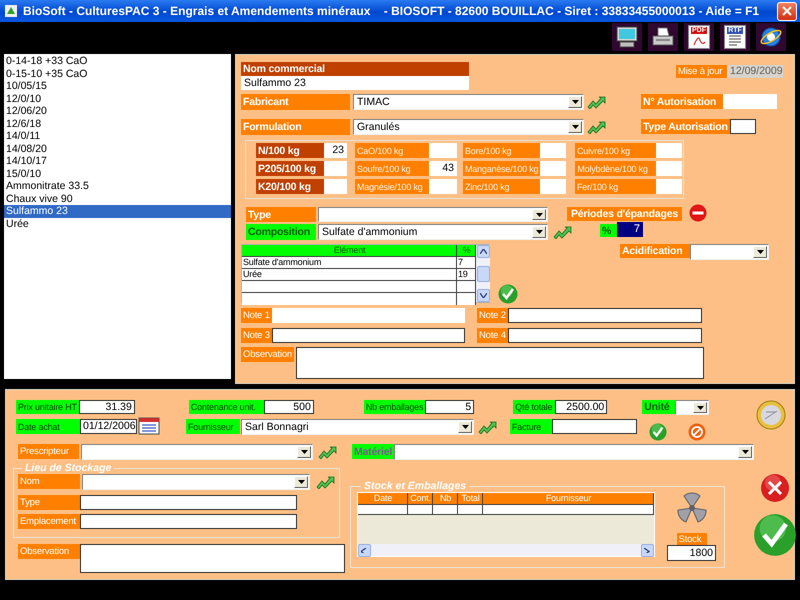  What do you see at coordinates (68, 468) in the screenshot?
I see `group-title: Lieu de Stockage` at bounding box center [68, 468].